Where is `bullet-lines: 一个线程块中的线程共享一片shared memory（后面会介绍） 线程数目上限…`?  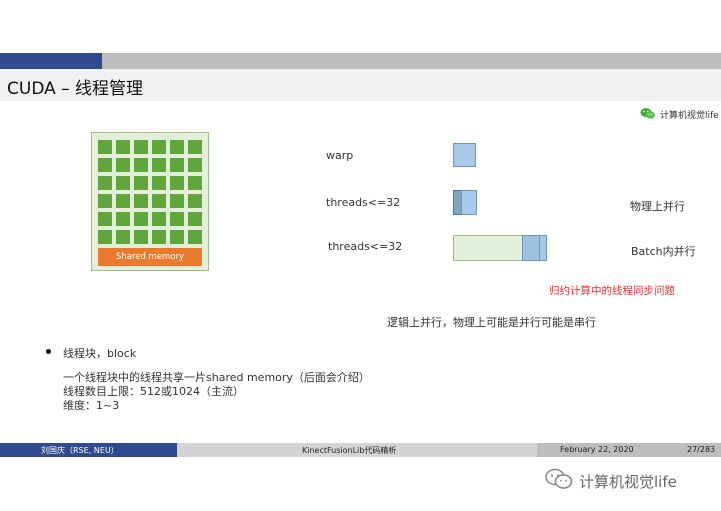 bullet-lines: 一个线程块中的线程共享一片shared memory（后面会介绍） 线程数目上限… is located at coordinates (216, 392).